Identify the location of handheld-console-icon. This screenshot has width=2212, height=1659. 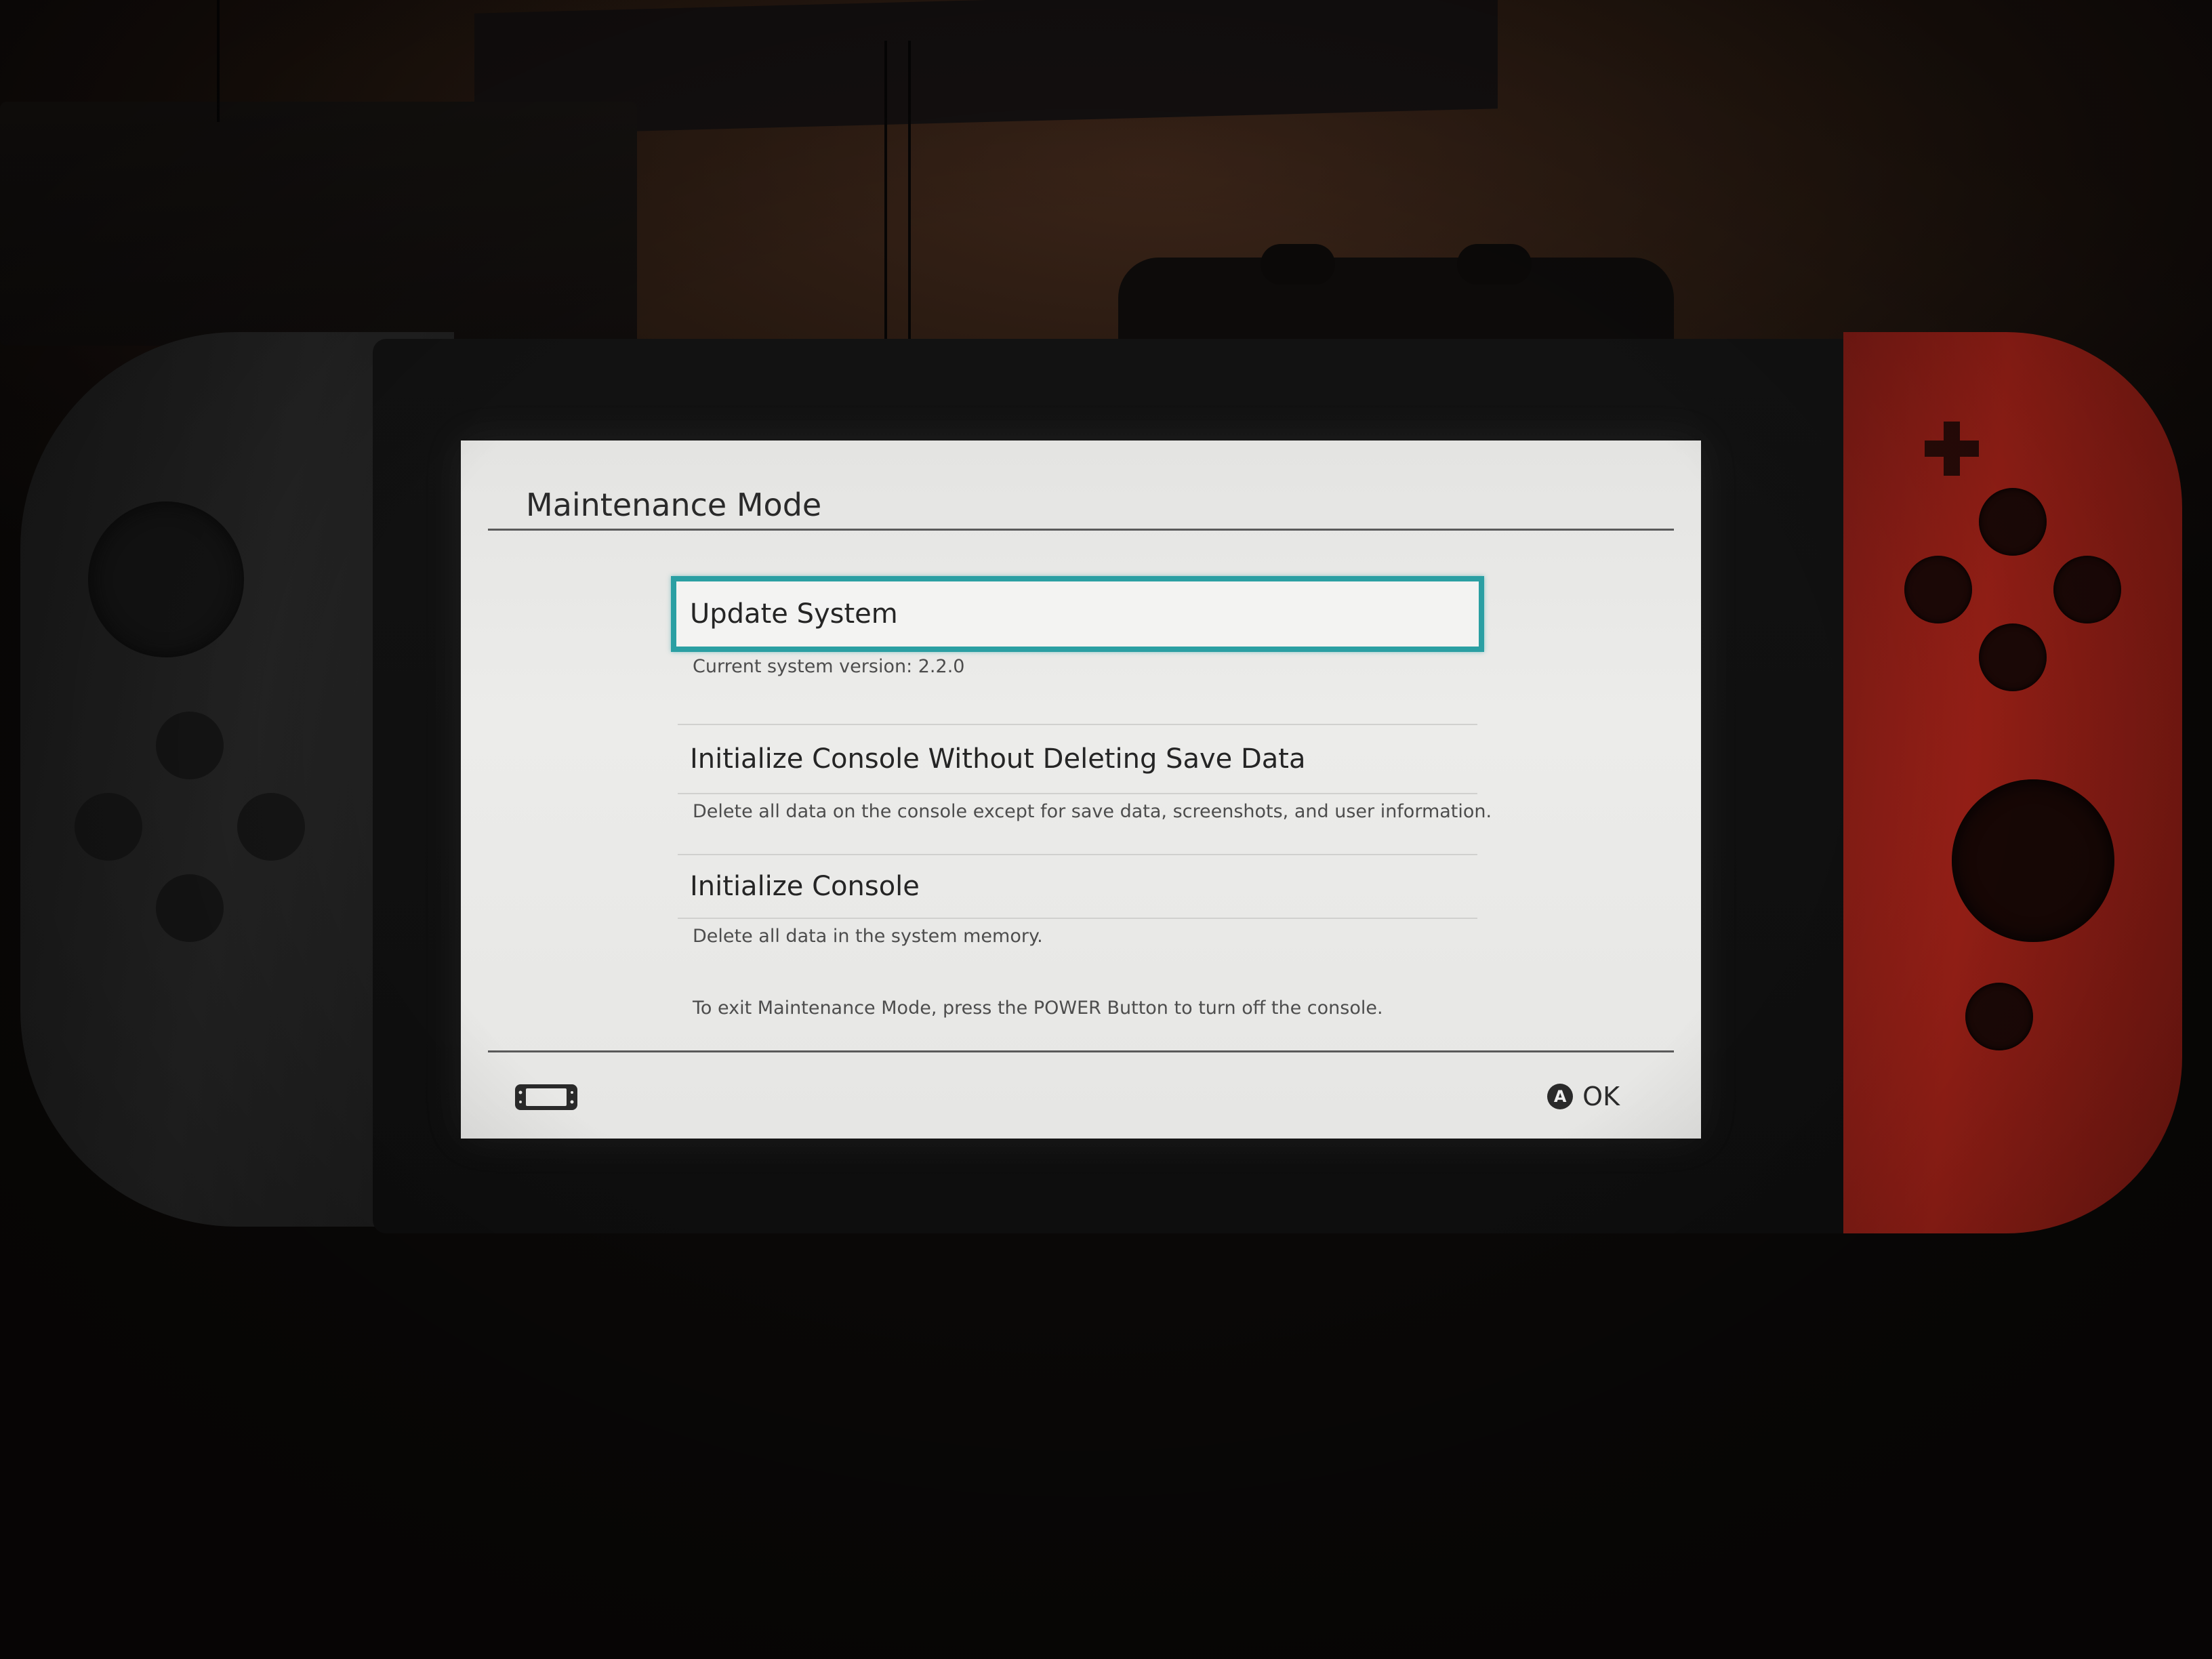
(546, 1097).